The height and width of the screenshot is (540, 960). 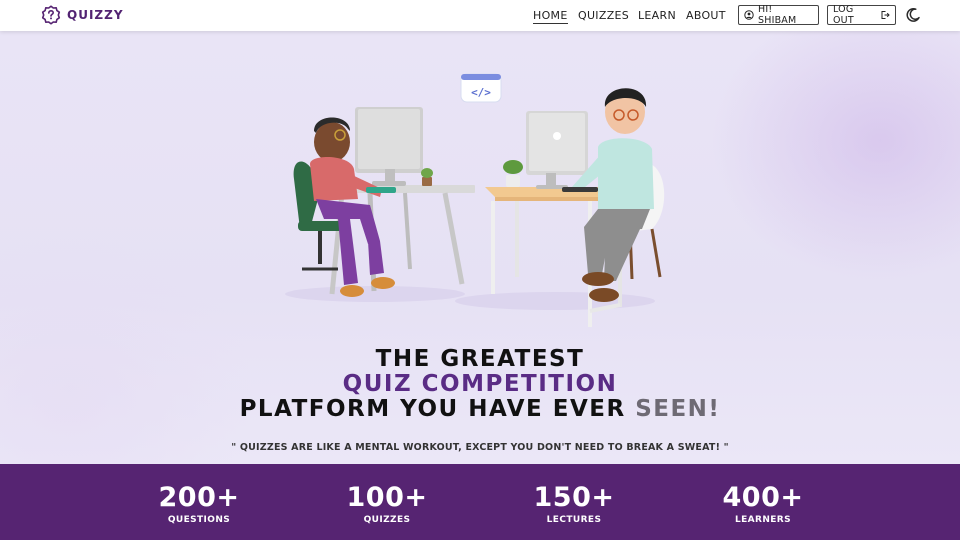 What do you see at coordinates (481, 92) in the screenshot?
I see `code-badge-text: </>` at bounding box center [481, 92].